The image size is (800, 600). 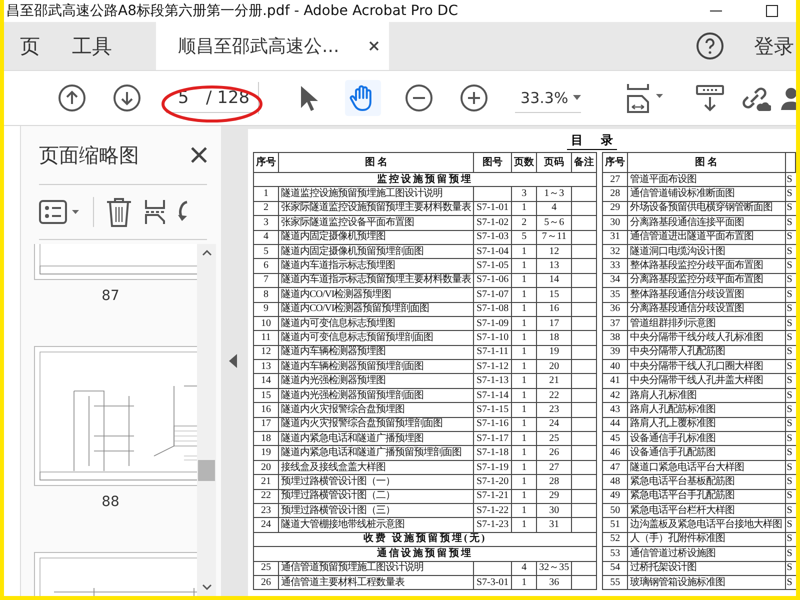 I want to click on table-cell: 管道组群排列示意图, so click(x=707, y=323).